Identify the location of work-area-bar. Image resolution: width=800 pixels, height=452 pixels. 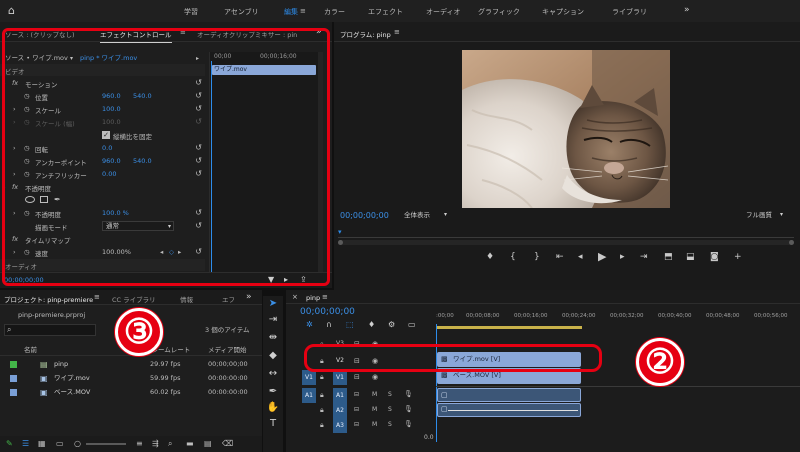
(509, 327).